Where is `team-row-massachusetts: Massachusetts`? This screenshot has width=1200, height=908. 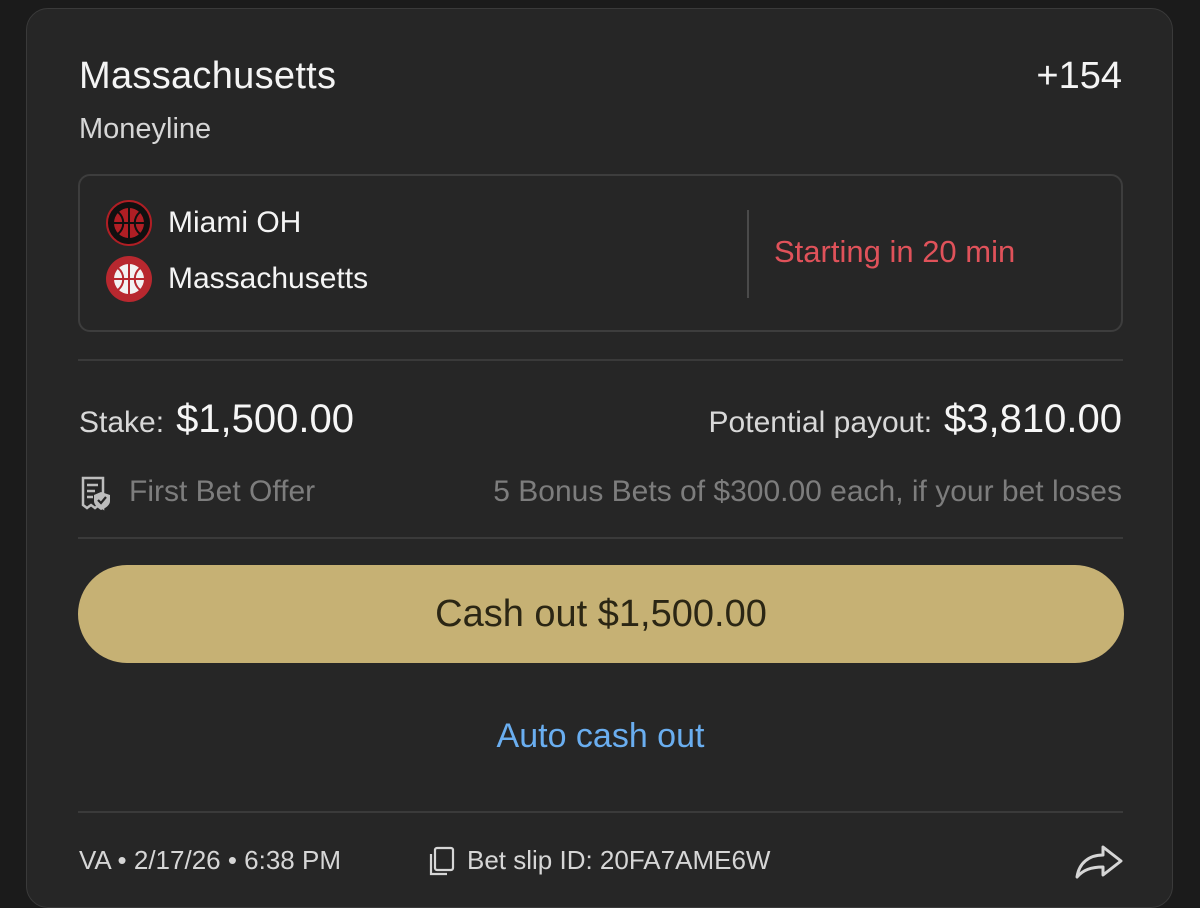
team-row-massachusetts: Massachusetts is located at coordinates (237, 279).